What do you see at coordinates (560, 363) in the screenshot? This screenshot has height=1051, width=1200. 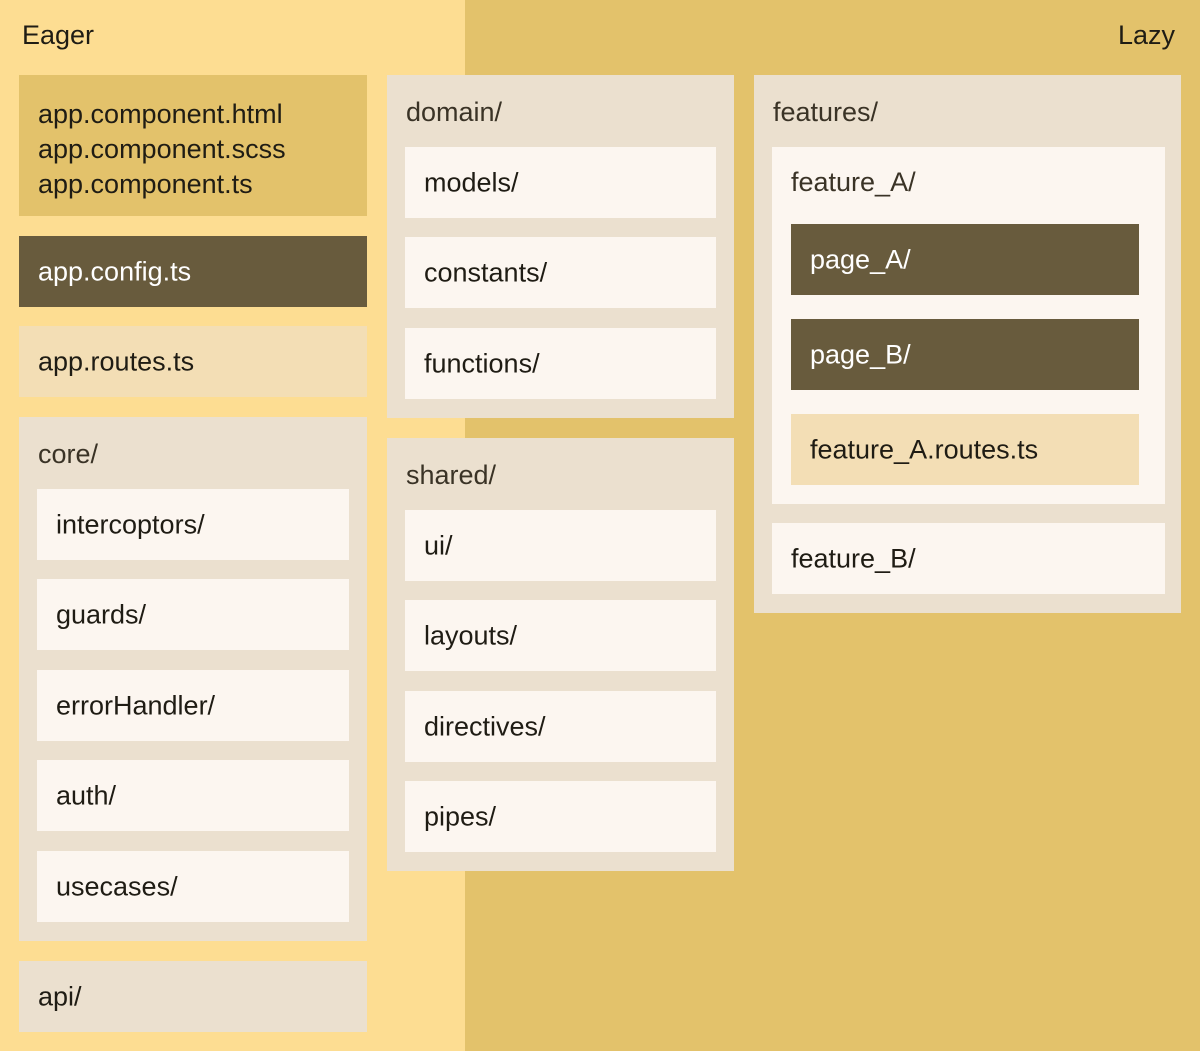 I see `domain-item-functions: functions/` at bounding box center [560, 363].